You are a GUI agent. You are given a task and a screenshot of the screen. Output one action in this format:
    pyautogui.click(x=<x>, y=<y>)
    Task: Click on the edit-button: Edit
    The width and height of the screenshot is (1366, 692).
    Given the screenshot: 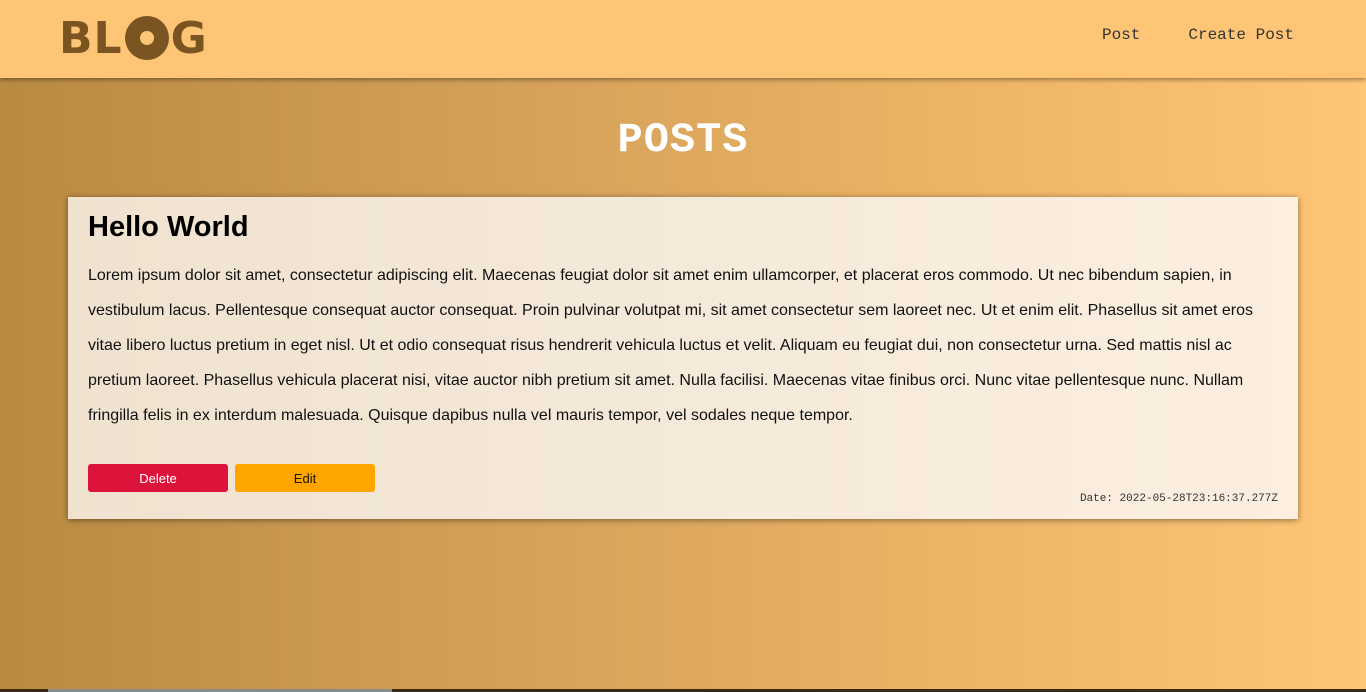 What is the action you would take?
    pyautogui.click(x=305, y=478)
    